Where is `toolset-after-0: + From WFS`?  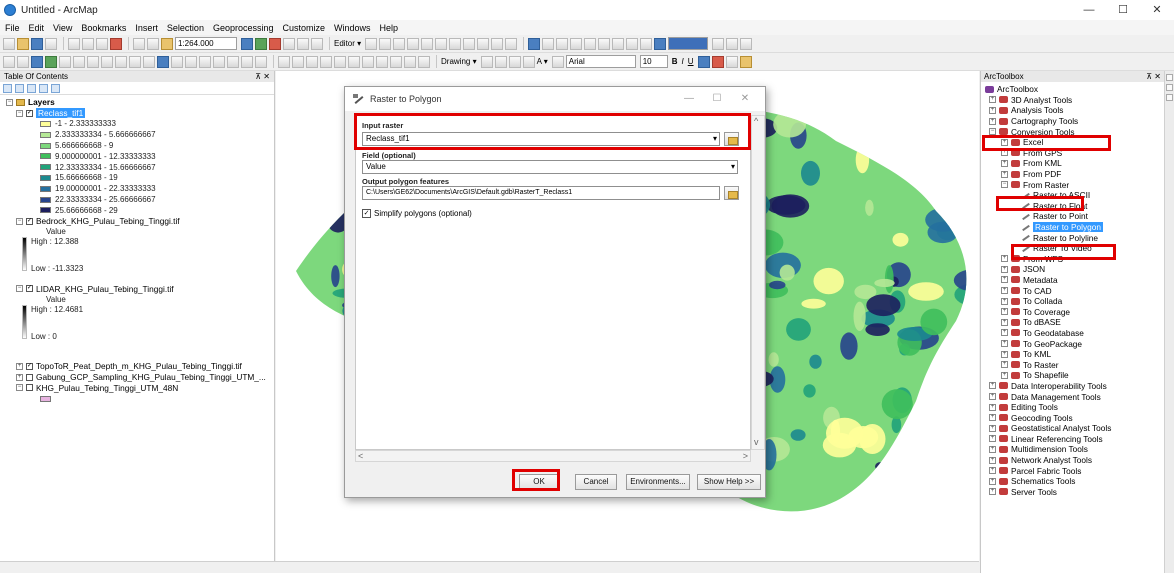 toolset-after-0: + From WFS is located at coordinates (1074, 259).